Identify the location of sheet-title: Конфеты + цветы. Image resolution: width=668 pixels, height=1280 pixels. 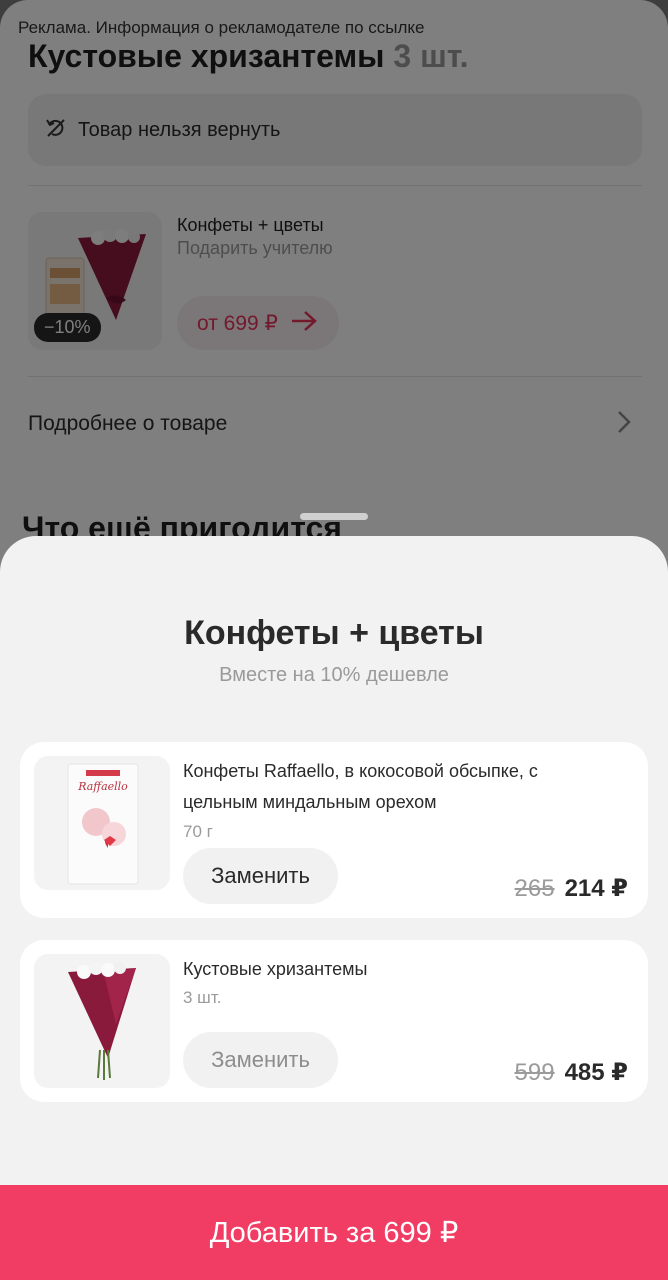
(334, 633).